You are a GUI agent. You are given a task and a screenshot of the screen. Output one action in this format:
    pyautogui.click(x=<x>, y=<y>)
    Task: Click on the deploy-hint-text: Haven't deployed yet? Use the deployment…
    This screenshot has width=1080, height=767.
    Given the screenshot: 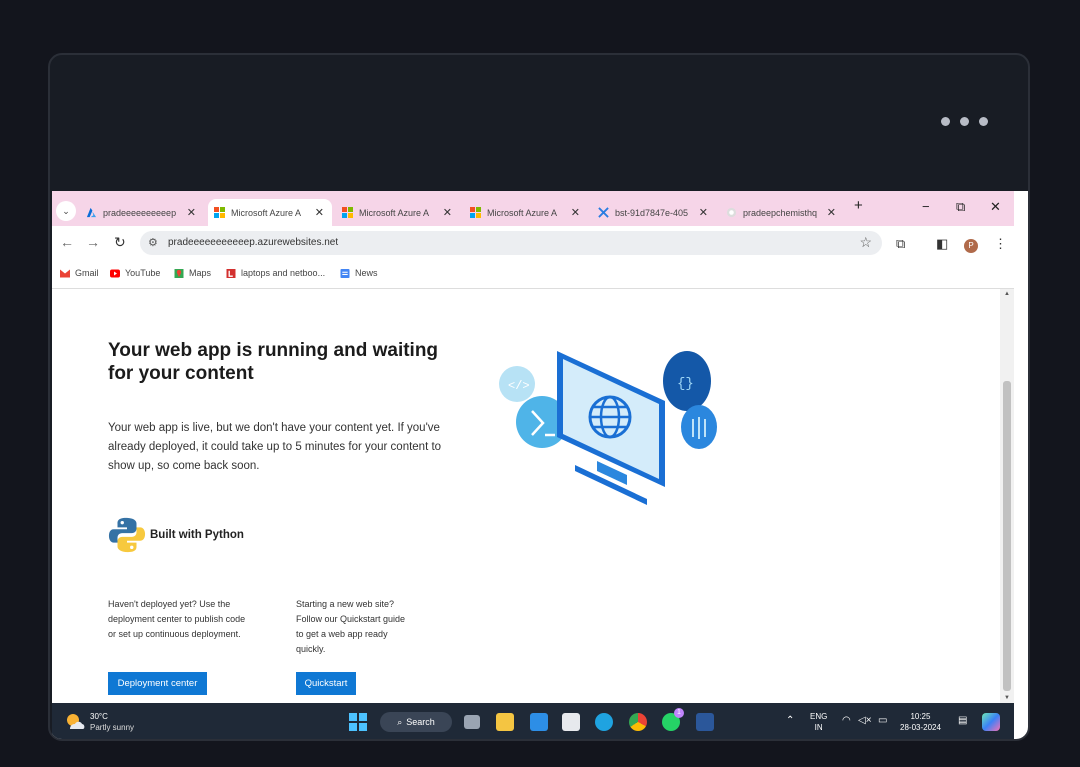 What is the action you would take?
    pyautogui.click(x=177, y=619)
    